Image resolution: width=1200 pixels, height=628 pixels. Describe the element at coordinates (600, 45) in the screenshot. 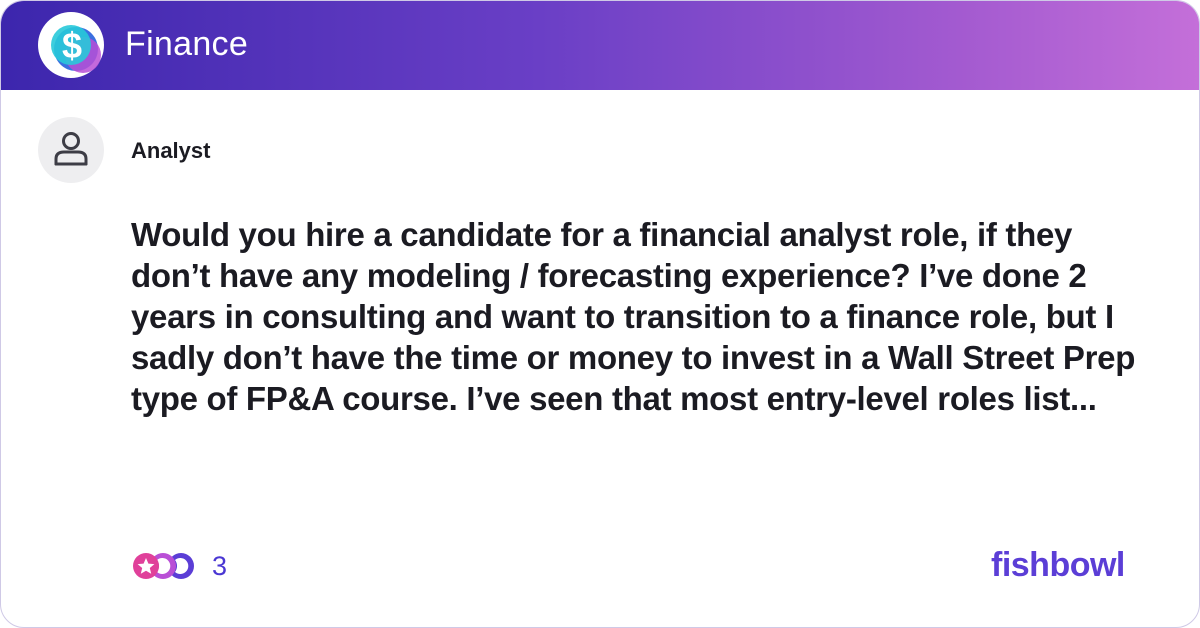

I see `channel-header: $ Finance` at that location.